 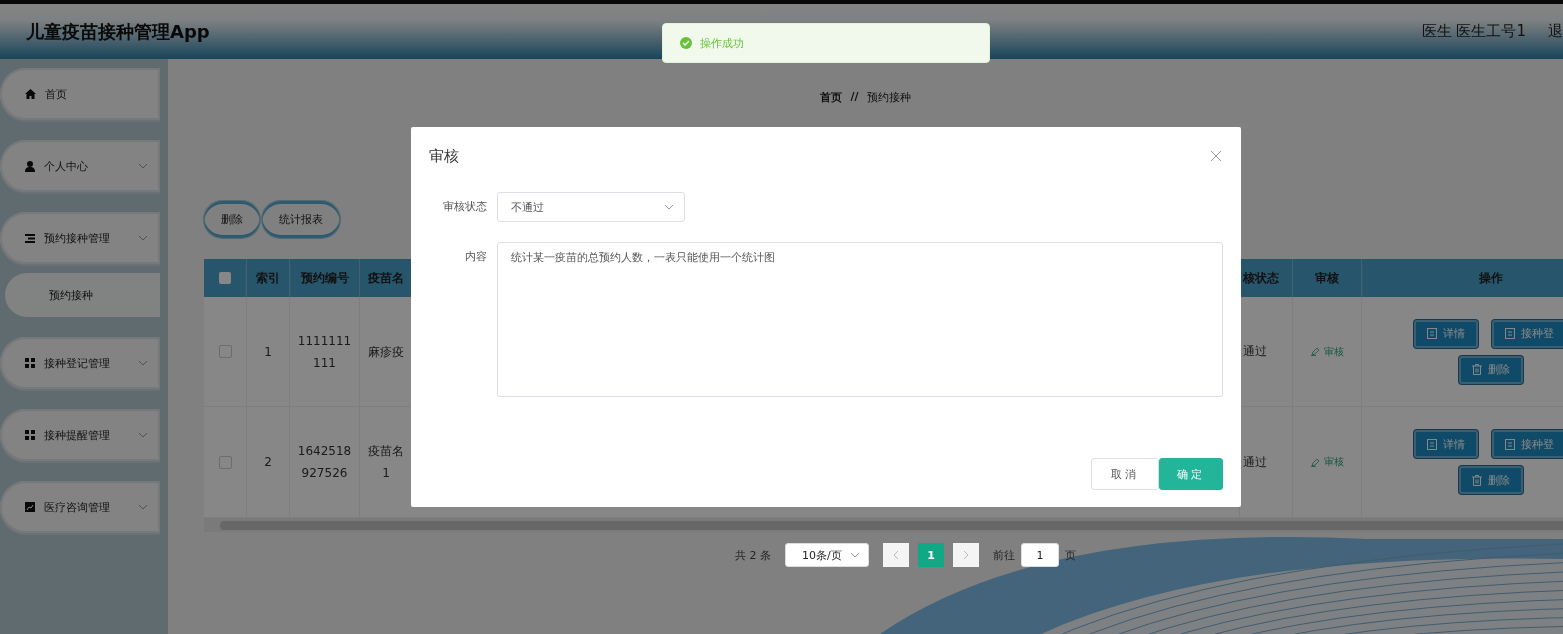 I want to click on status-select: 不通过, so click(x=591, y=207).